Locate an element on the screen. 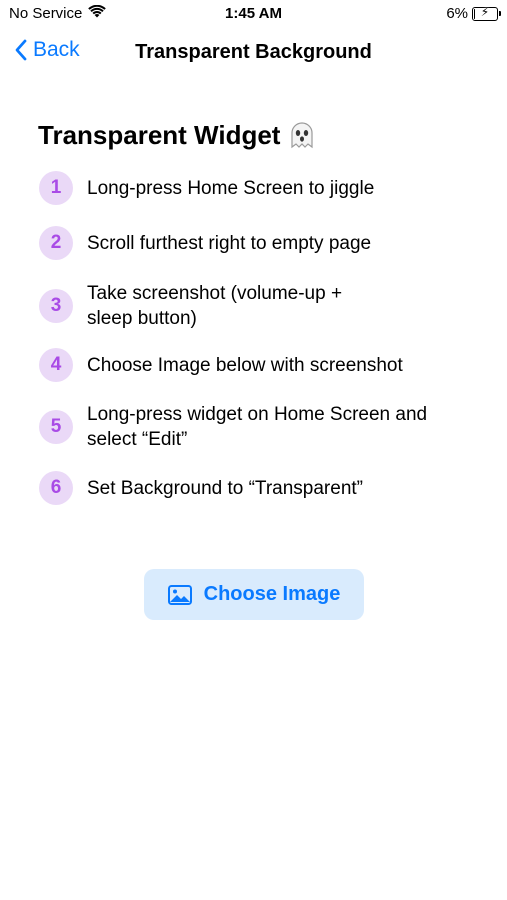  status-bar: No Service 1:45 AM 6% ⚡ is located at coordinates (253, 14).